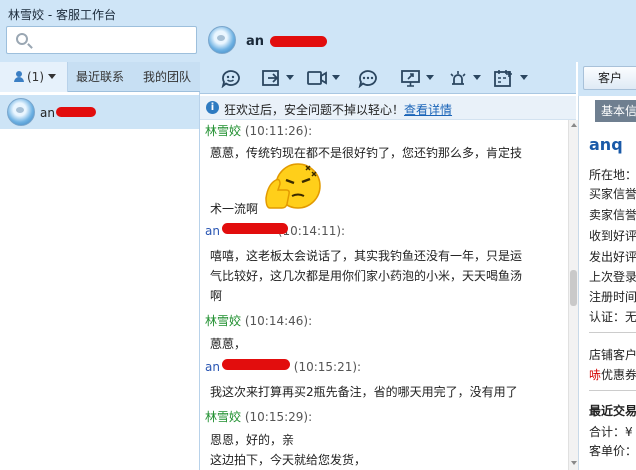 The image size is (636, 470). I want to click on left-tab-bar: (1) 最近联系 我的团队, so click(100, 77).